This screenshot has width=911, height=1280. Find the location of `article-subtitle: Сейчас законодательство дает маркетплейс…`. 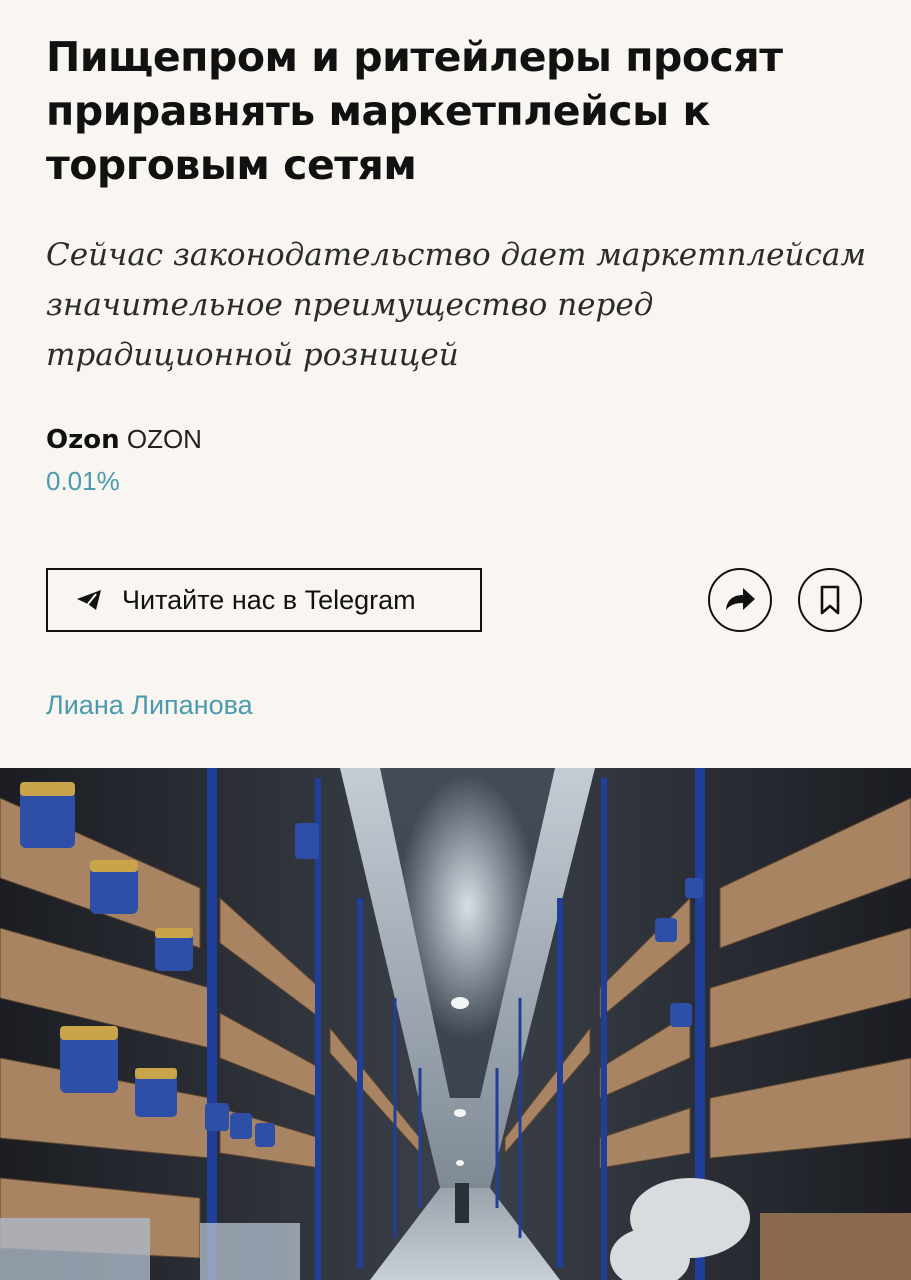

article-subtitle: Сейчас законодательство дает маркетплейс… is located at coordinates (456, 305).